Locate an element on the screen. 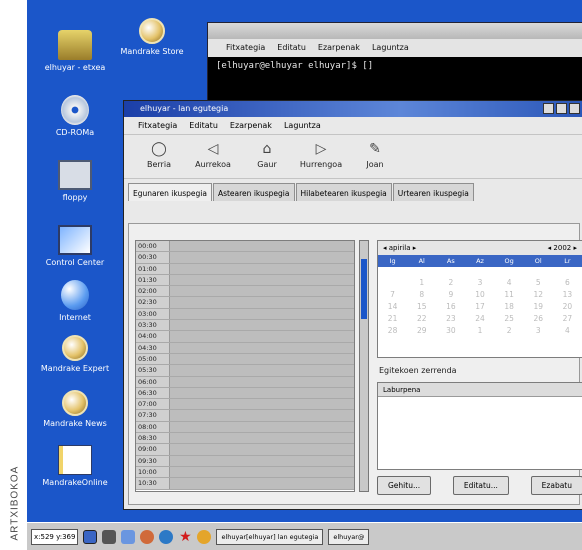 The image size is (582, 550). calendar-day: 13 is located at coordinates (567, 295).